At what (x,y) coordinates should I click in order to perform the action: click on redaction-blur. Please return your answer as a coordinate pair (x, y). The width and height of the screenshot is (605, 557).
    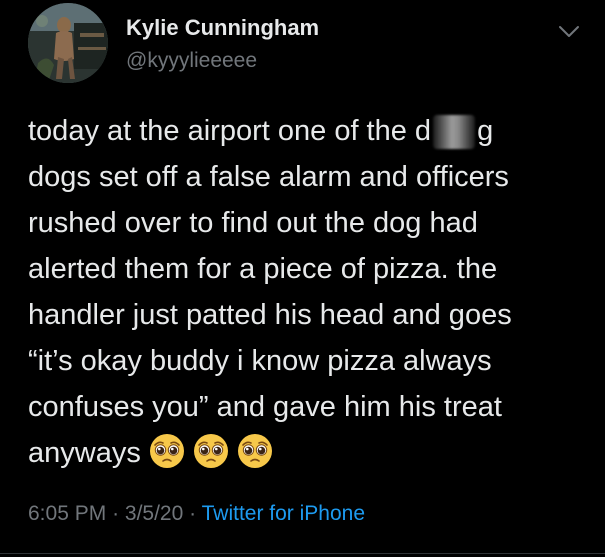
    Looking at the image, I should click on (454, 132).